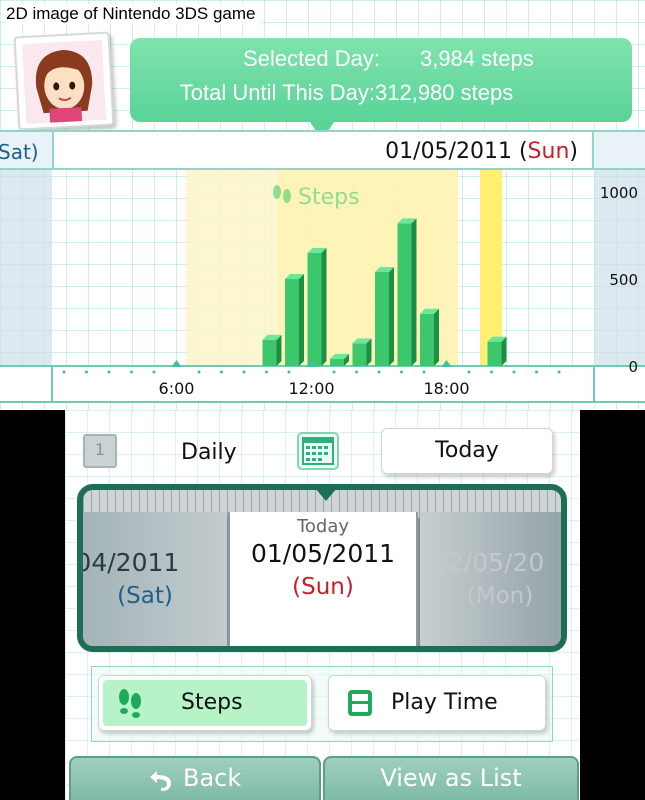  What do you see at coordinates (323, 526) in the screenshot?
I see `today-tag: Today` at bounding box center [323, 526].